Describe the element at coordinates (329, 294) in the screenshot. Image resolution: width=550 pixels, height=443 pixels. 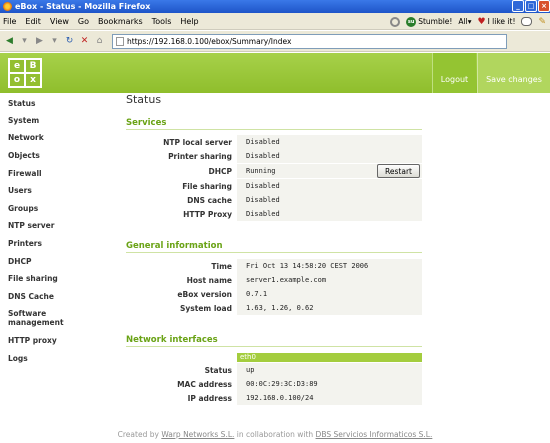
I see `info-value: 0.7.1` at that location.